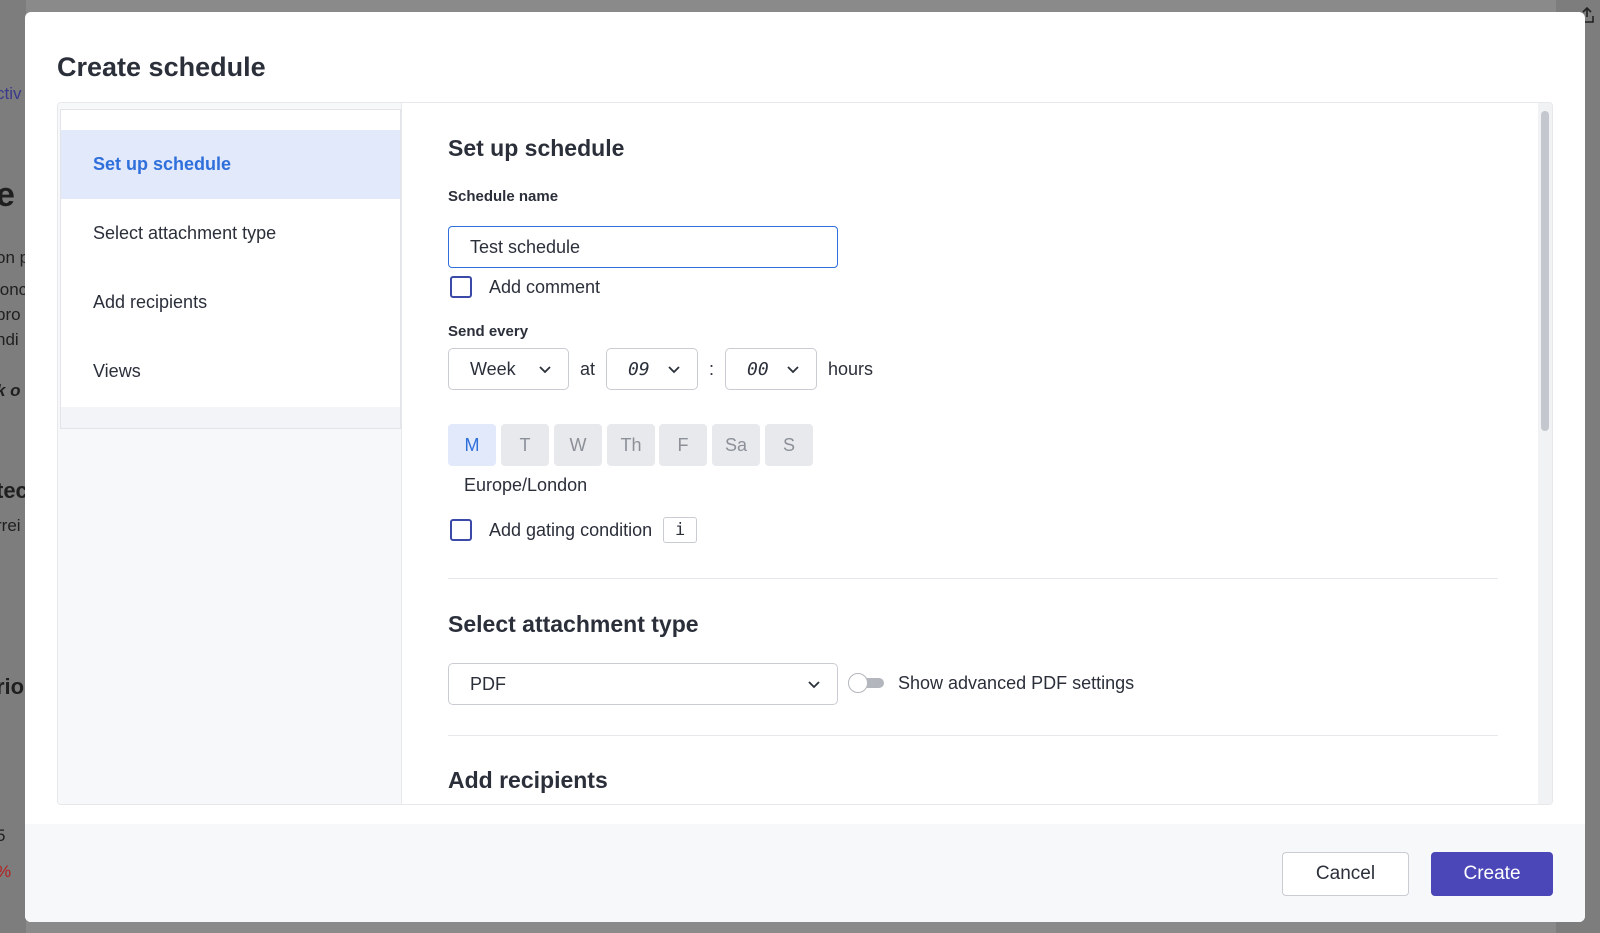 The width and height of the screenshot is (1600, 933). Describe the element at coordinates (13, 490) in the screenshot. I see `background-text: tec` at that location.